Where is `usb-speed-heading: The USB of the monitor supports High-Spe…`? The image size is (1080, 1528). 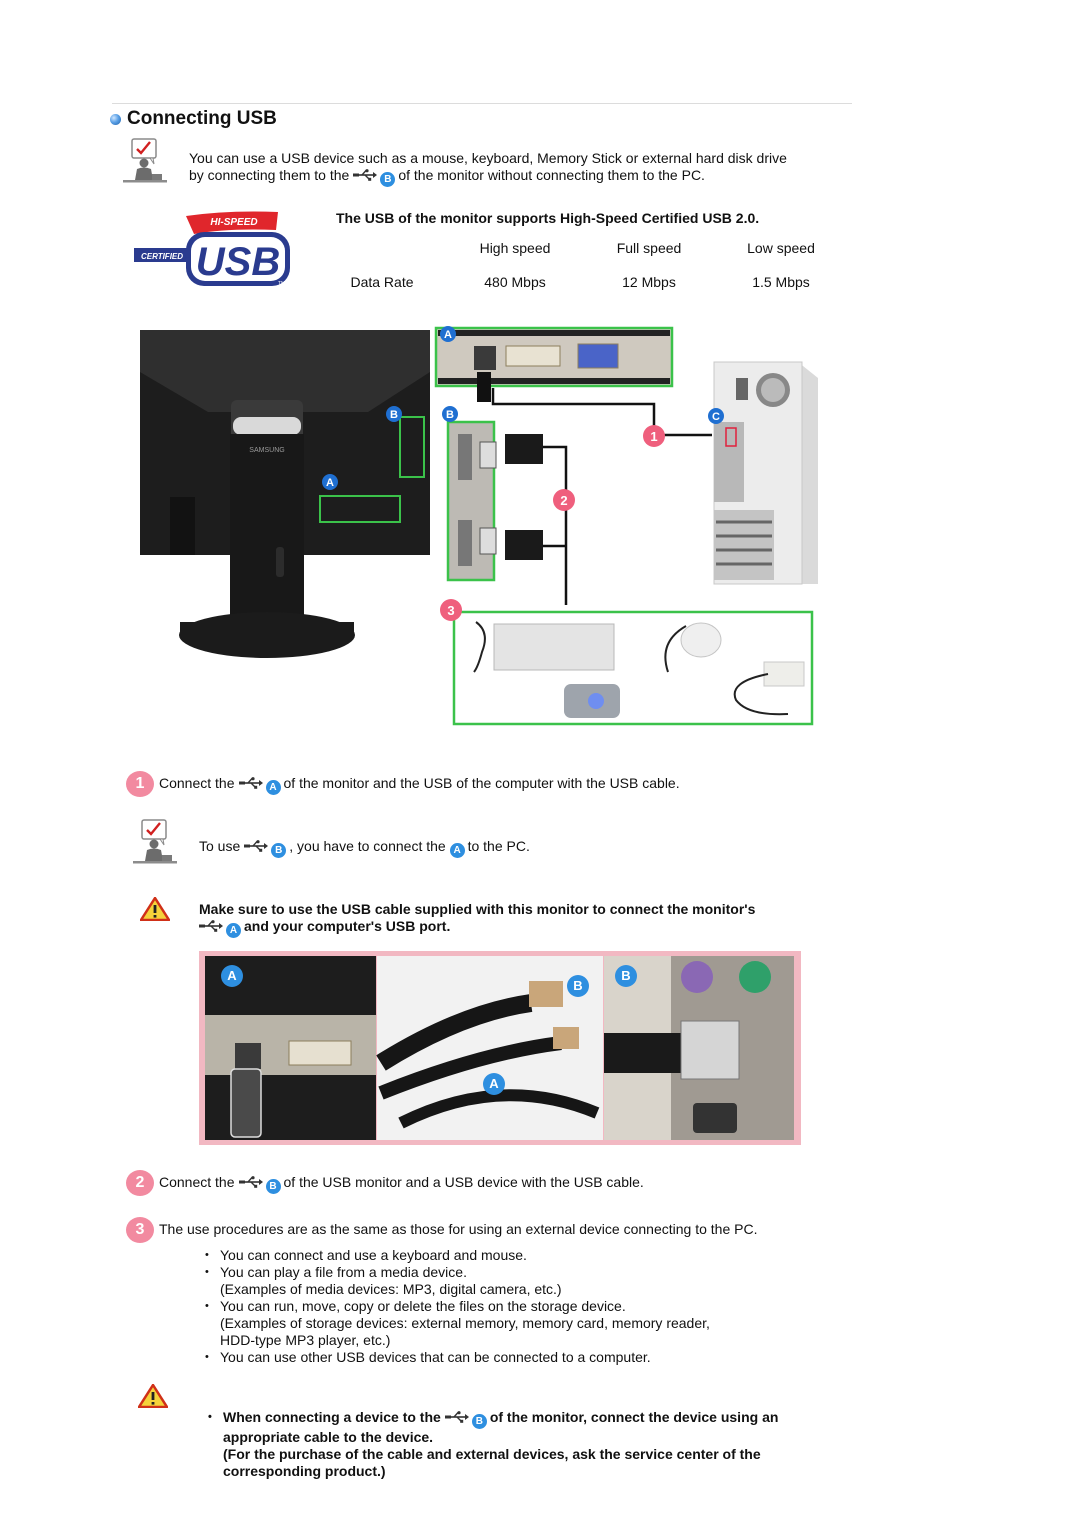
usb-speed-heading: The USB of the monitor supports High-Spe… is located at coordinates (548, 218).